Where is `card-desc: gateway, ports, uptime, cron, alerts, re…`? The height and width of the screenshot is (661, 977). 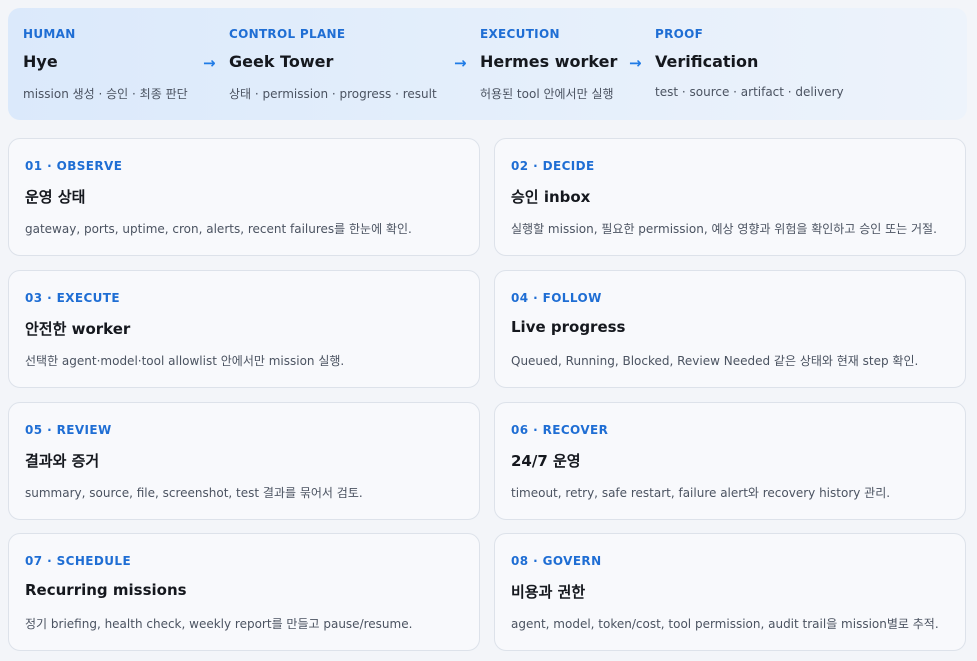 card-desc: gateway, ports, uptime, cron, alerts, re… is located at coordinates (218, 229).